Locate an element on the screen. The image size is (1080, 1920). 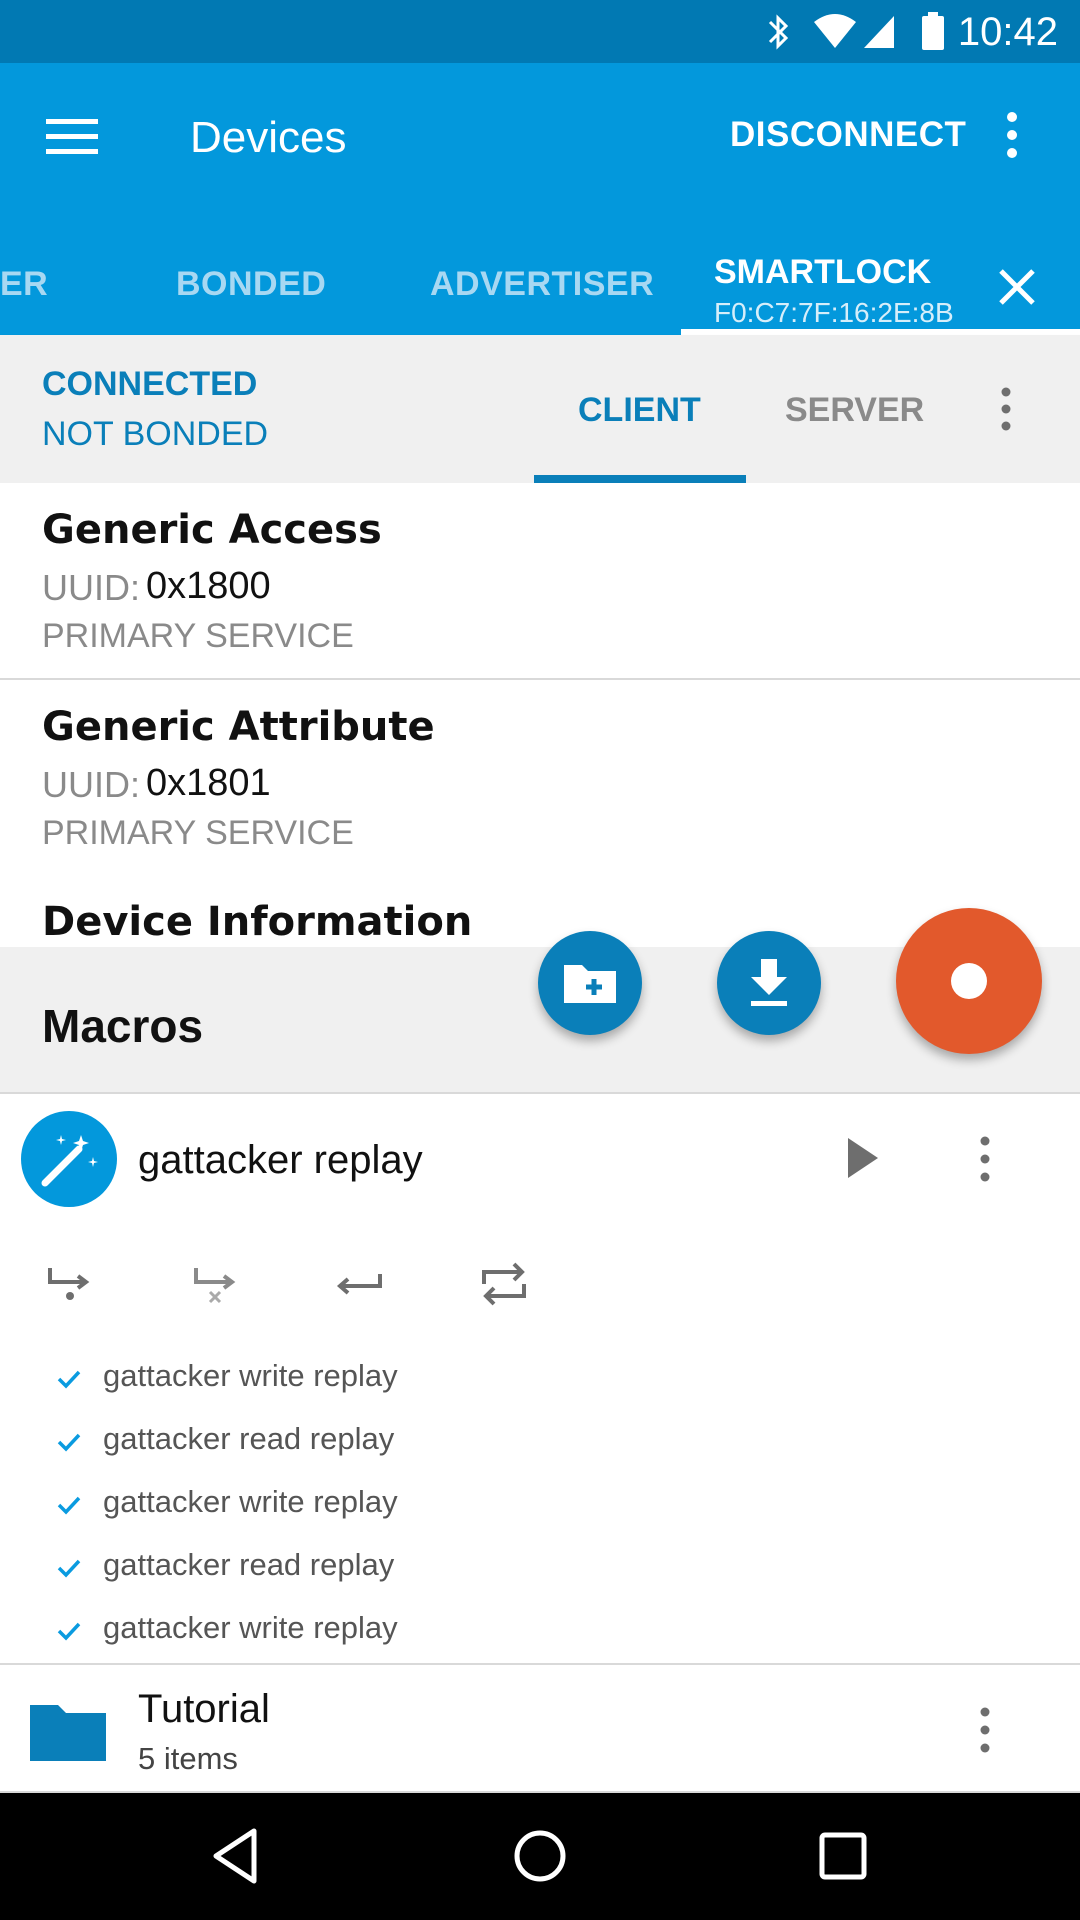
folder-item-count: 5 items is located at coordinates (188, 1758).